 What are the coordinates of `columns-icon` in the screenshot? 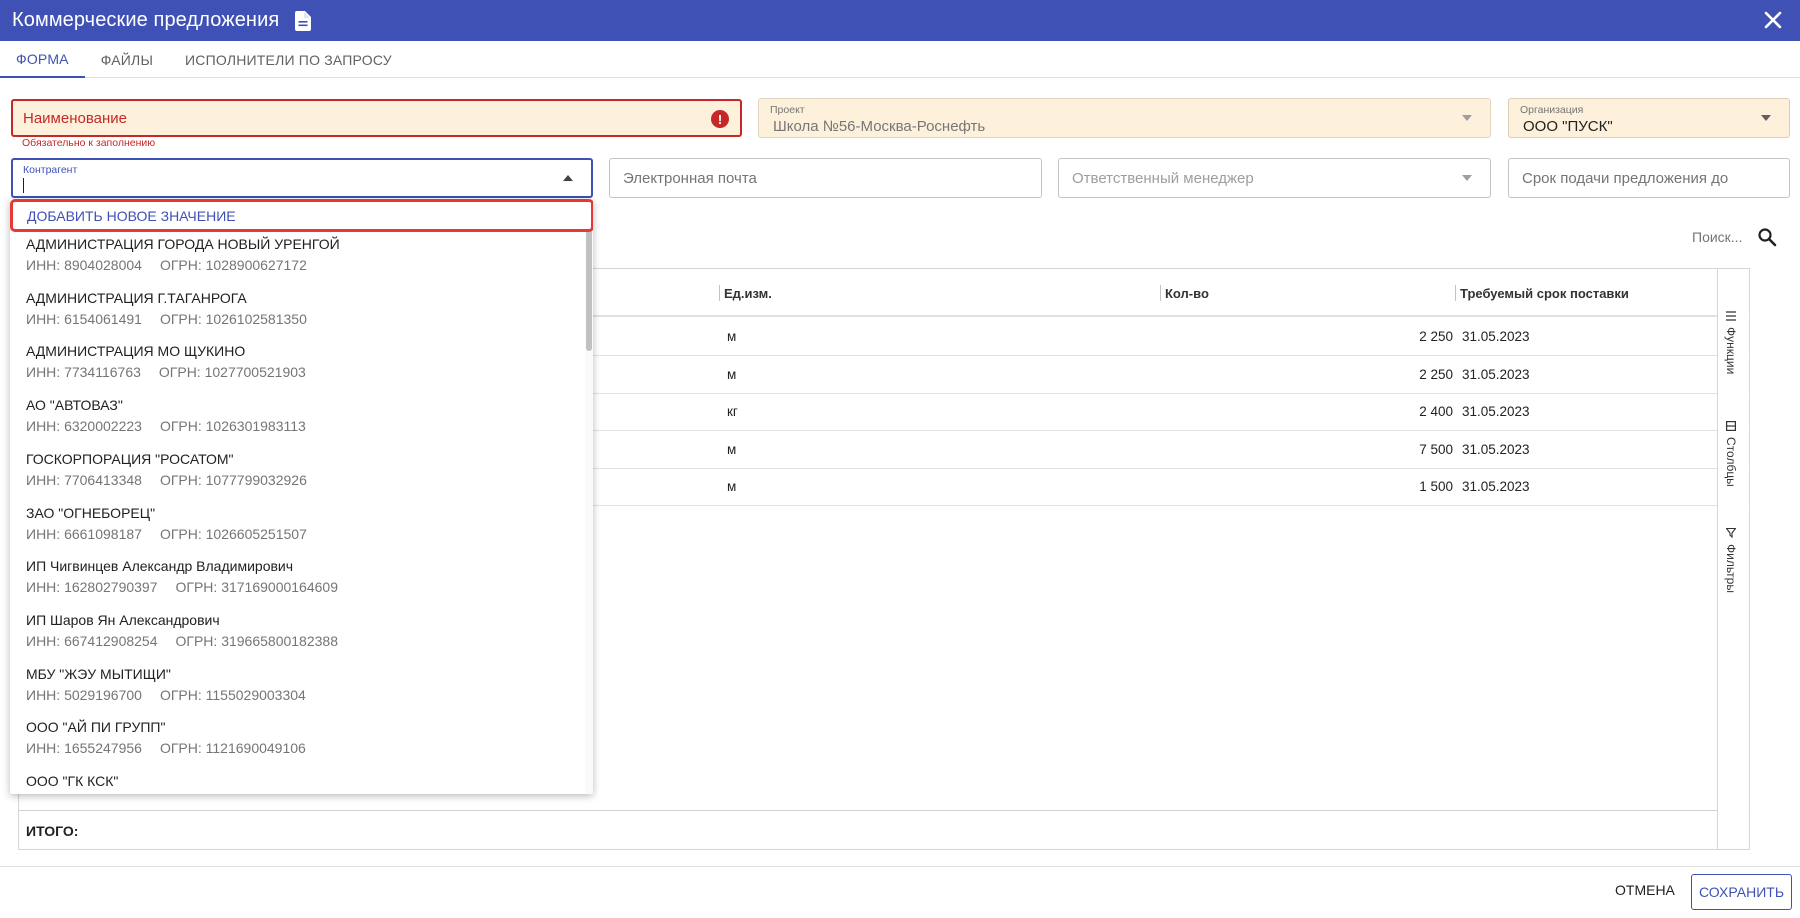 It's located at (1731, 426).